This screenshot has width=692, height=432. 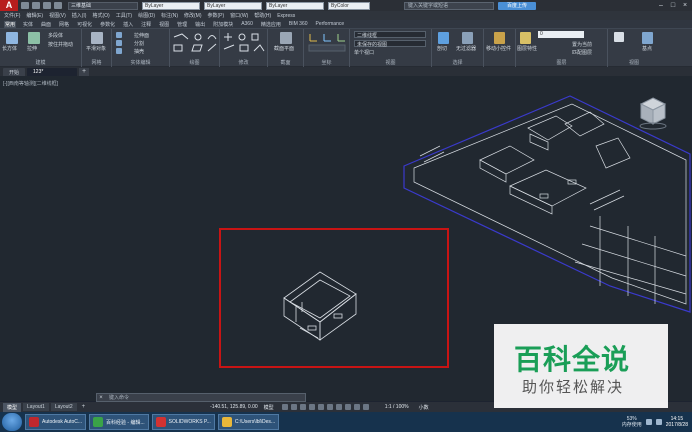 I want to click on command-line: × 键入命令, so click(x=201, y=397).